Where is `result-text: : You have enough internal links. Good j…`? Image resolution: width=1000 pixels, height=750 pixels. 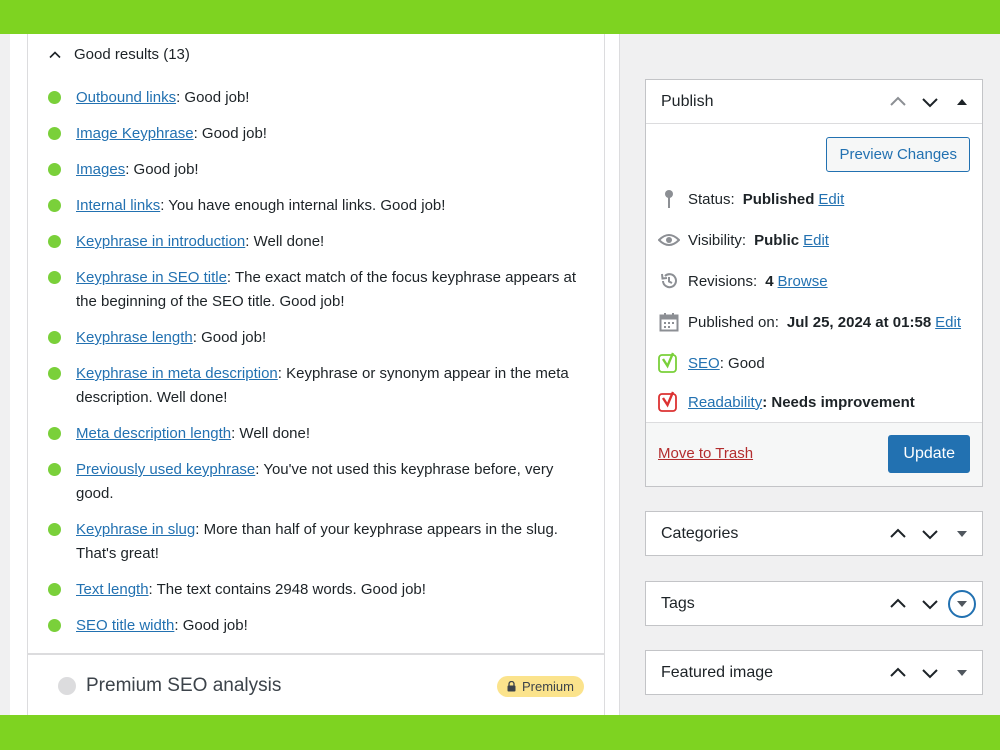
result-text: : You have enough internal links. Good j… is located at coordinates (303, 205).